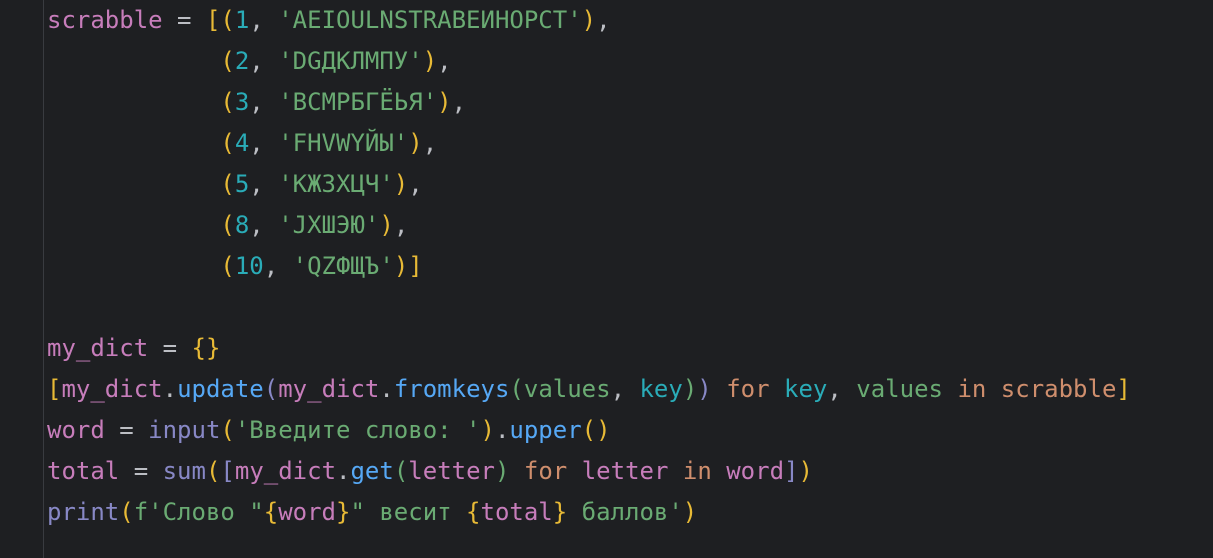 This screenshot has height=558, width=1213. Describe the element at coordinates (220, 389) in the screenshot. I see `code-token: update` at that location.